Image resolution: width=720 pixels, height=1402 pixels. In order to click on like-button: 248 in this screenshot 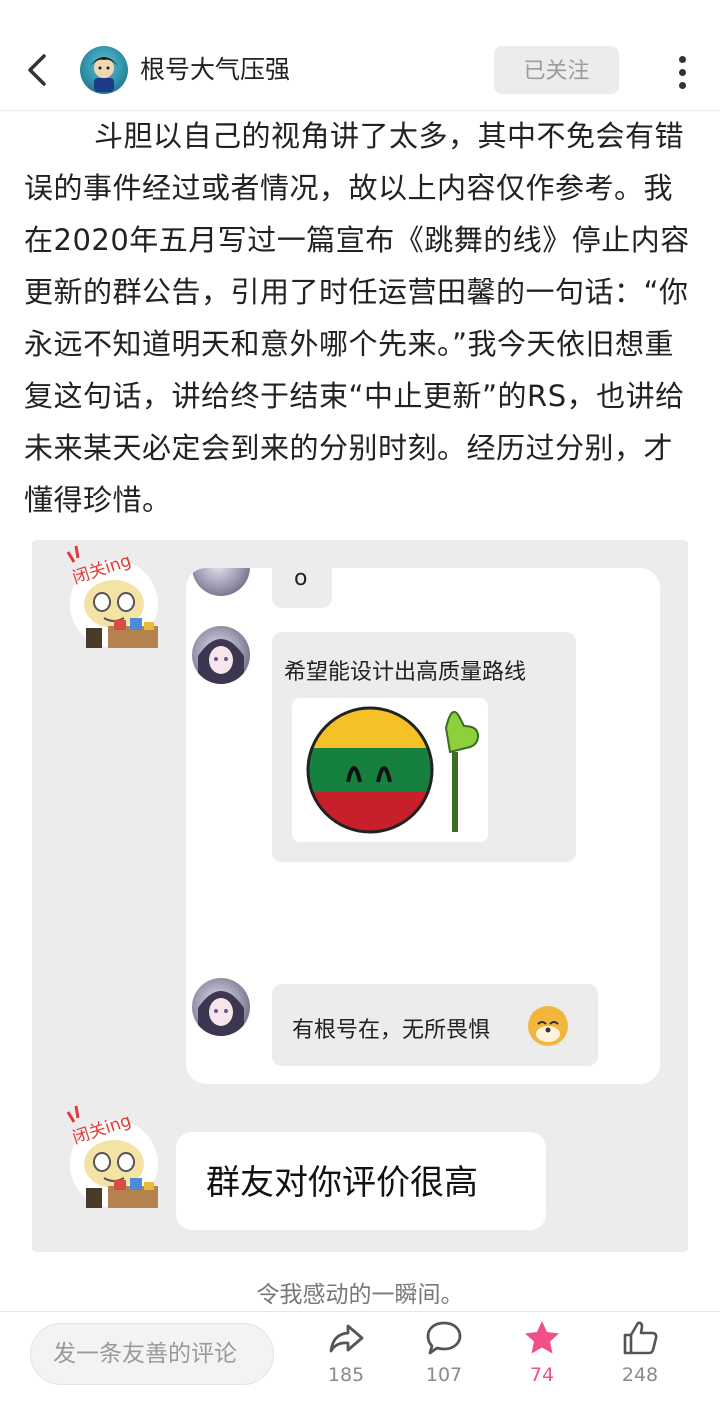, I will do `click(640, 1358)`.